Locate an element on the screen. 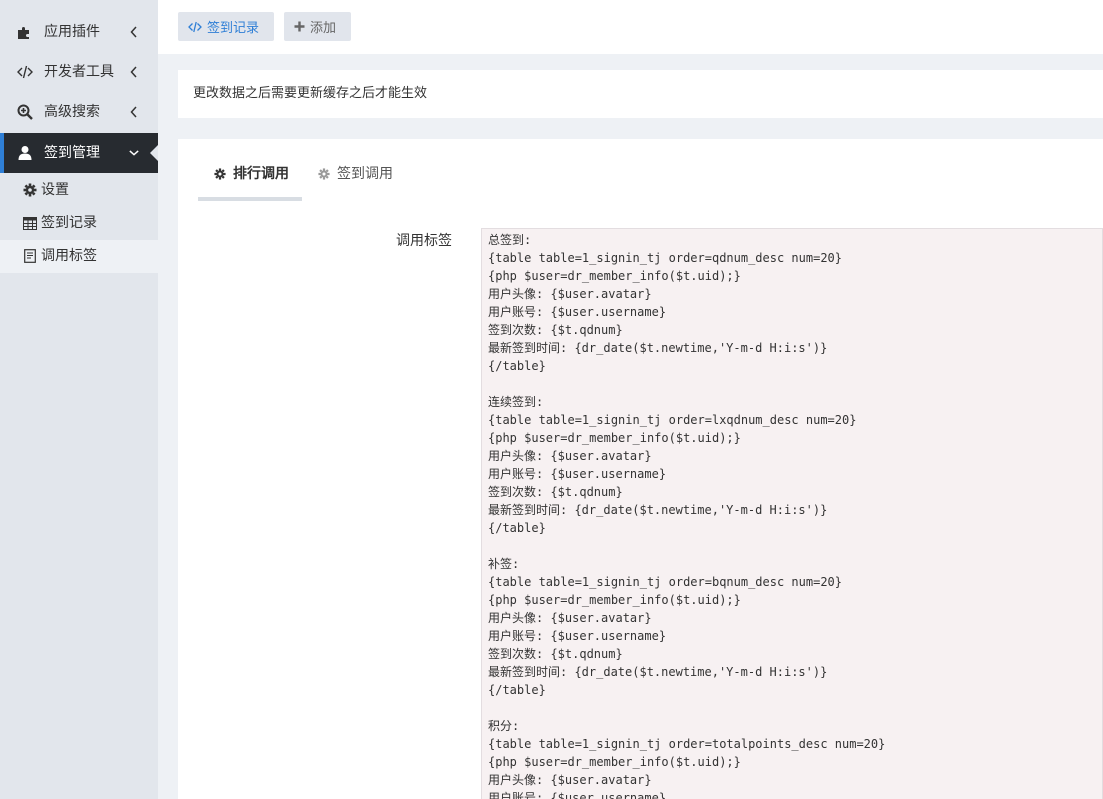 The width and height of the screenshot is (1103, 799). sidebar-subitem-label: 调用标签 is located at coordinates (69, 256).